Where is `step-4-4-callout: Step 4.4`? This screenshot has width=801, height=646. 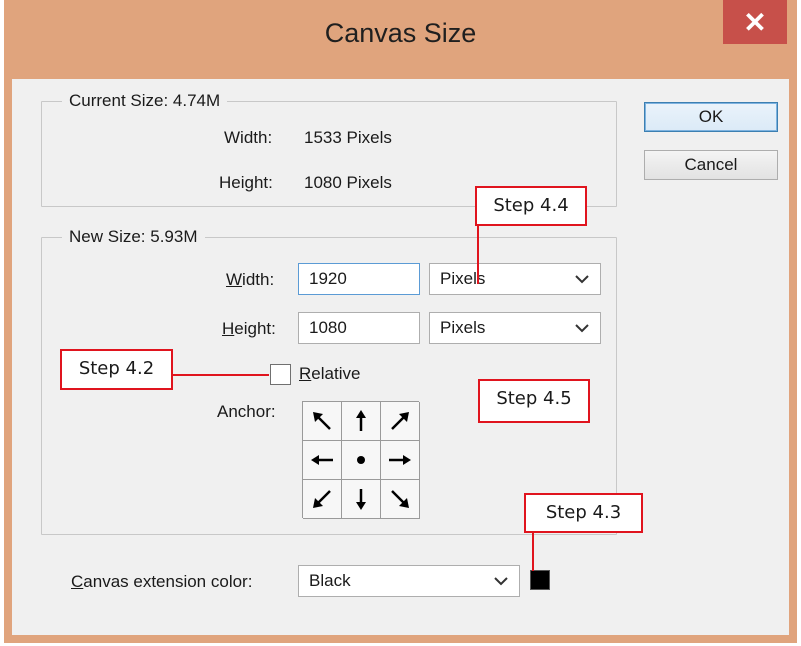
step-4-4-callout: Step 4.4 is located at coordinates (531, 206).